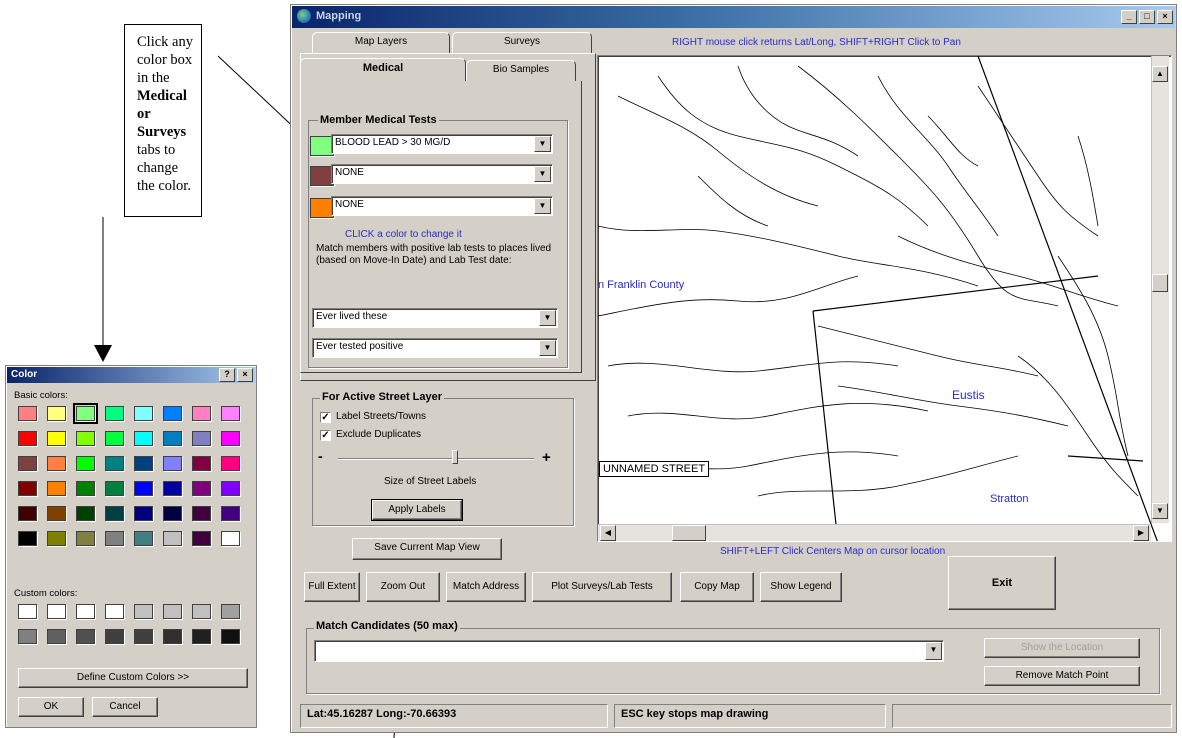  Describe the element at coordinates (435, 348) in the screenshot. I see `tested-select: Ever tested positive ▼` at that location.